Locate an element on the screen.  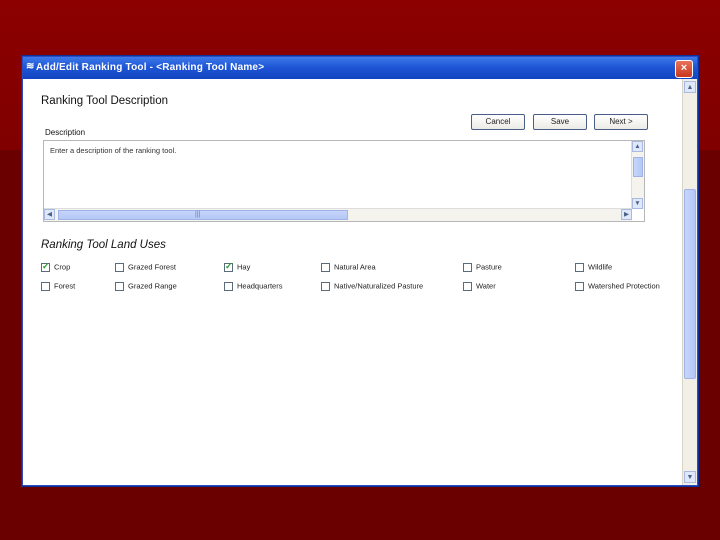
description-horizontal-scrollbar: ◀ ||| ▶ is located at coordinates (338, 214).